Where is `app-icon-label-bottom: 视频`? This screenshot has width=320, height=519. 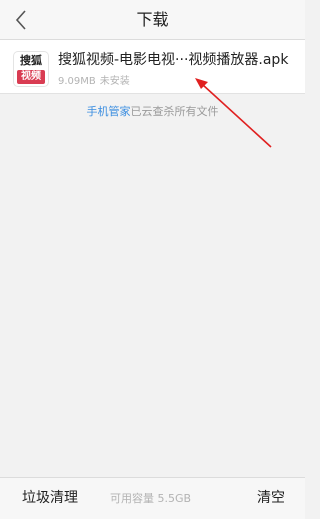
app-icon-label-bottom: 视频 is located at coordinates (31, 77).